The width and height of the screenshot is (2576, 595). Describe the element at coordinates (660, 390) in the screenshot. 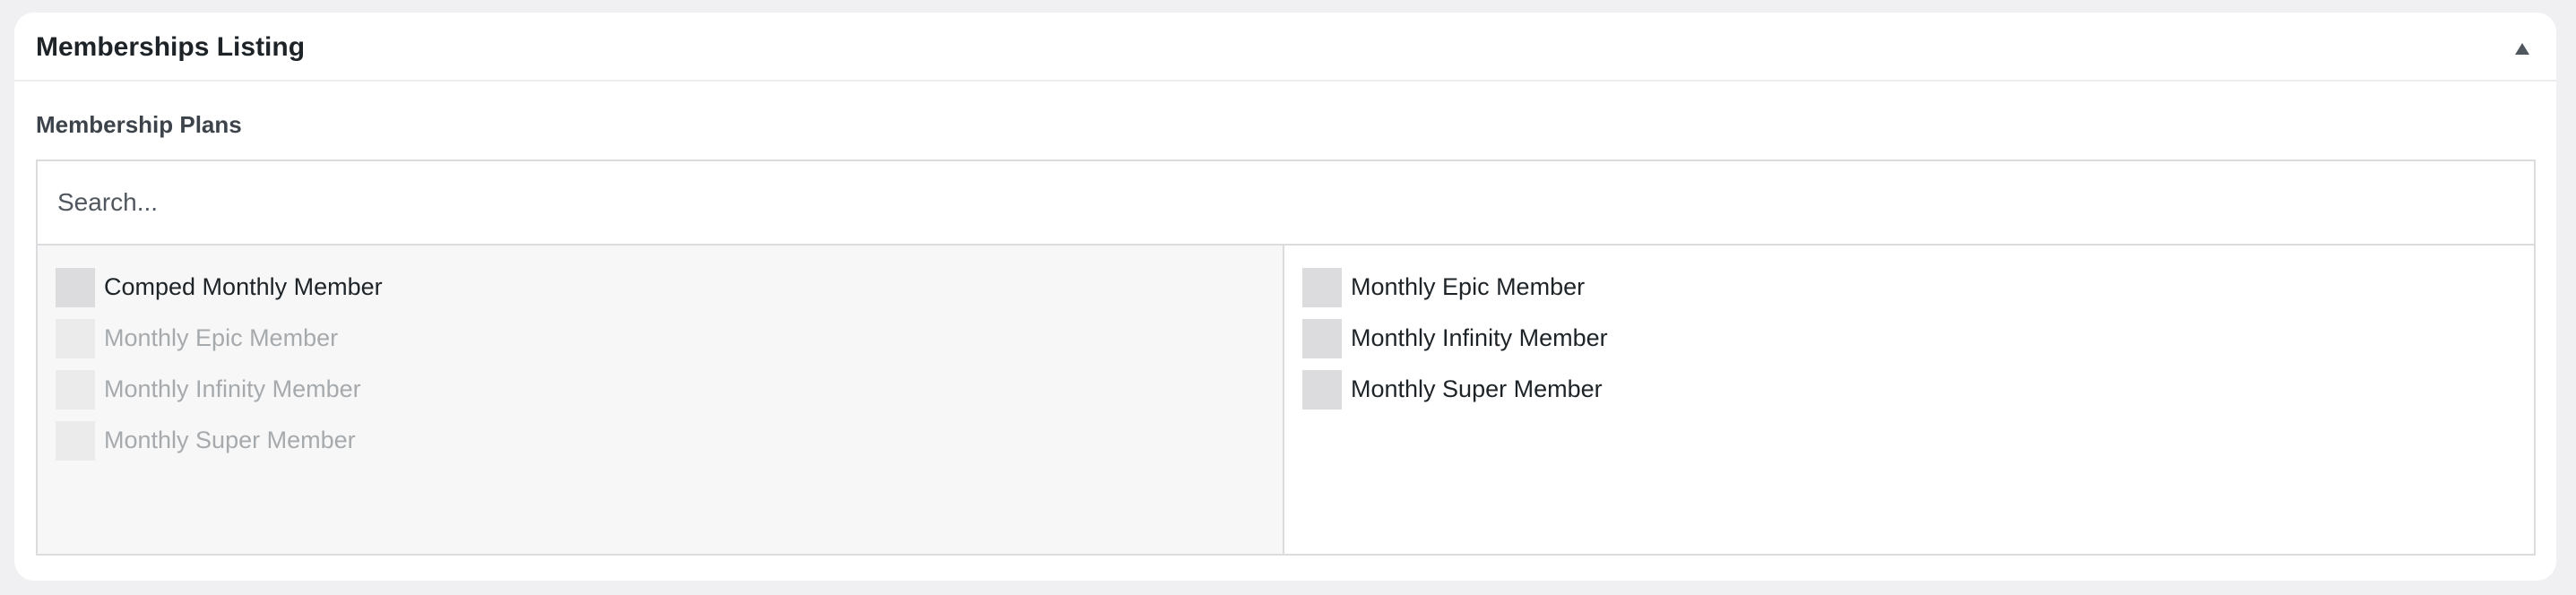

I see `available-plan-item: Monthly Infinity Member` at that location.